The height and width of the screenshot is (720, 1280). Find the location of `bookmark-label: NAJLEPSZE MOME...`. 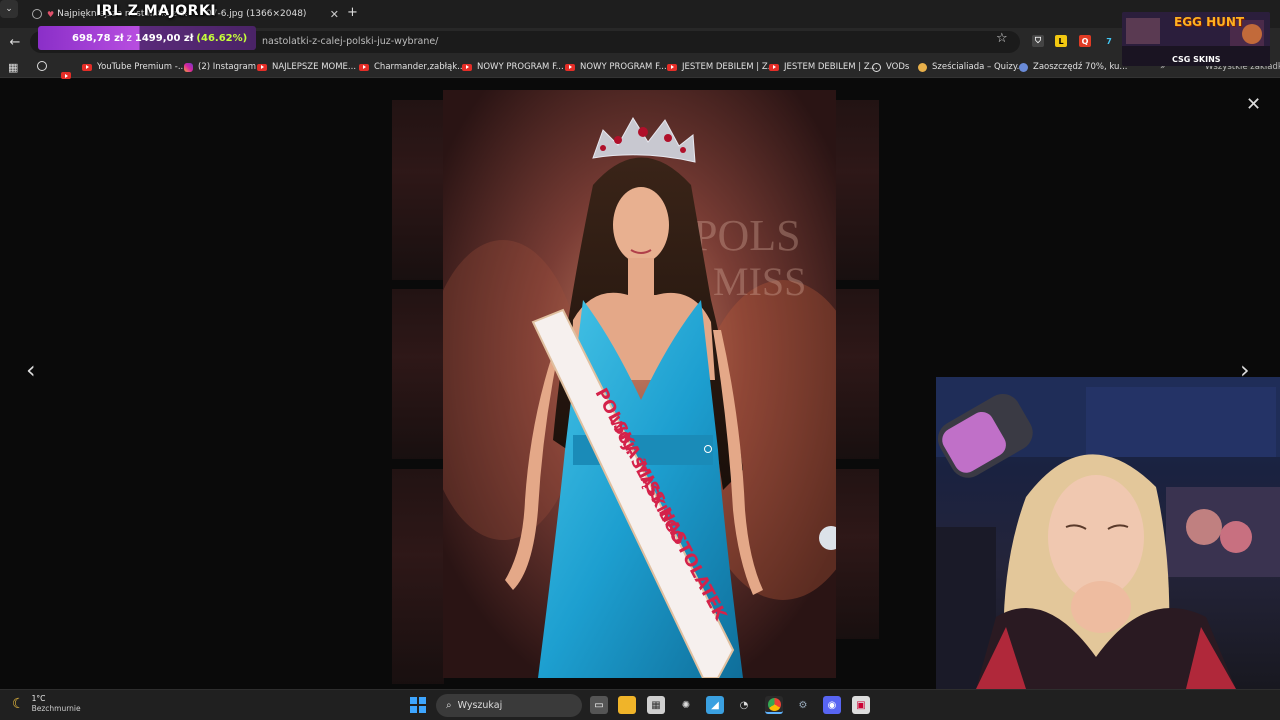

bookmark-label: NAJLEPSZE MOME... is located at coordinates (314, 67).